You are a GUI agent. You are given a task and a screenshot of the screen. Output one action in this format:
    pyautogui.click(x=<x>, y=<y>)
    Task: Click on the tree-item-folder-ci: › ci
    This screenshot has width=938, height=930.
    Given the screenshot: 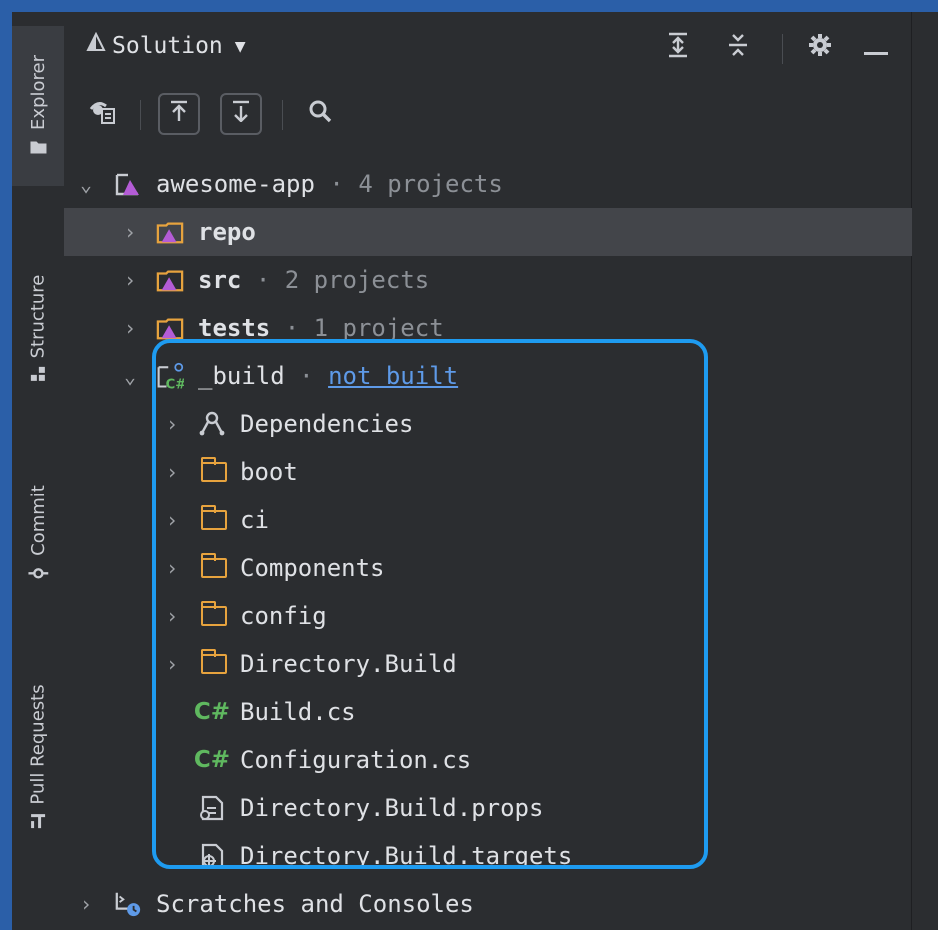 What is the action you would take?
    pyautogui.click(x=488, y=520)
    